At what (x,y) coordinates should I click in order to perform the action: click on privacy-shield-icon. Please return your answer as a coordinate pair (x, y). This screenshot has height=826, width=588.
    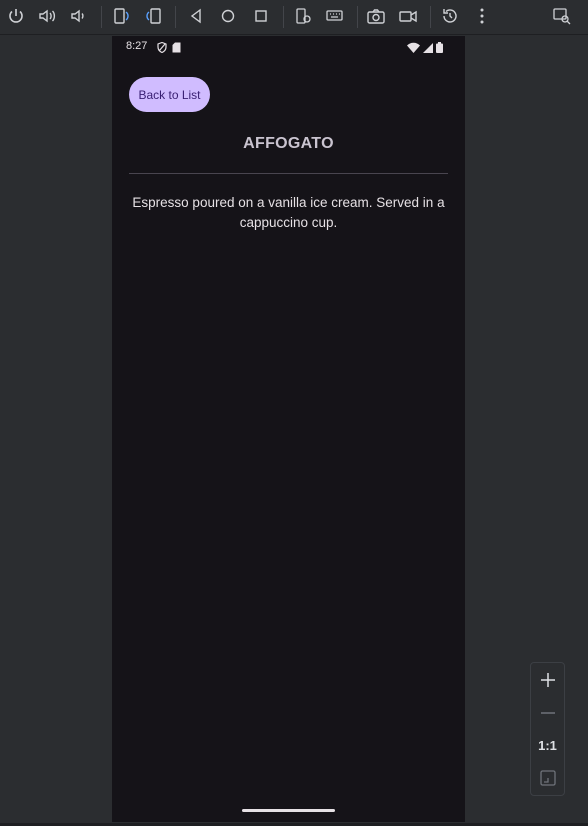
    Looking at the image, I should click on (162, 49).